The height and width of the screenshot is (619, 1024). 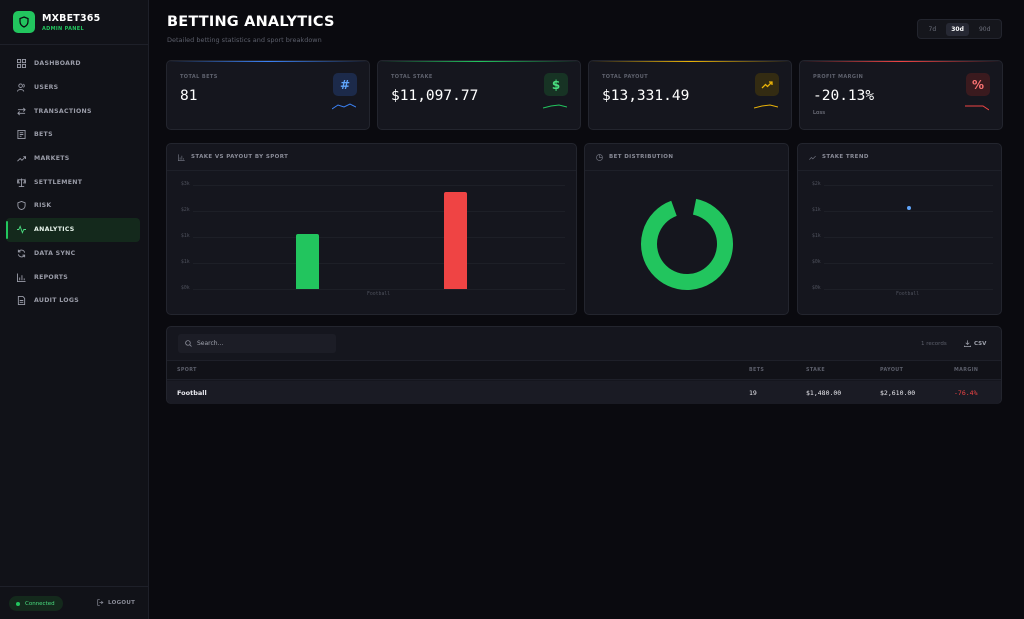 I want to click on brand-subtitle: ADMIN PANEL, so click(x=63, y=28).